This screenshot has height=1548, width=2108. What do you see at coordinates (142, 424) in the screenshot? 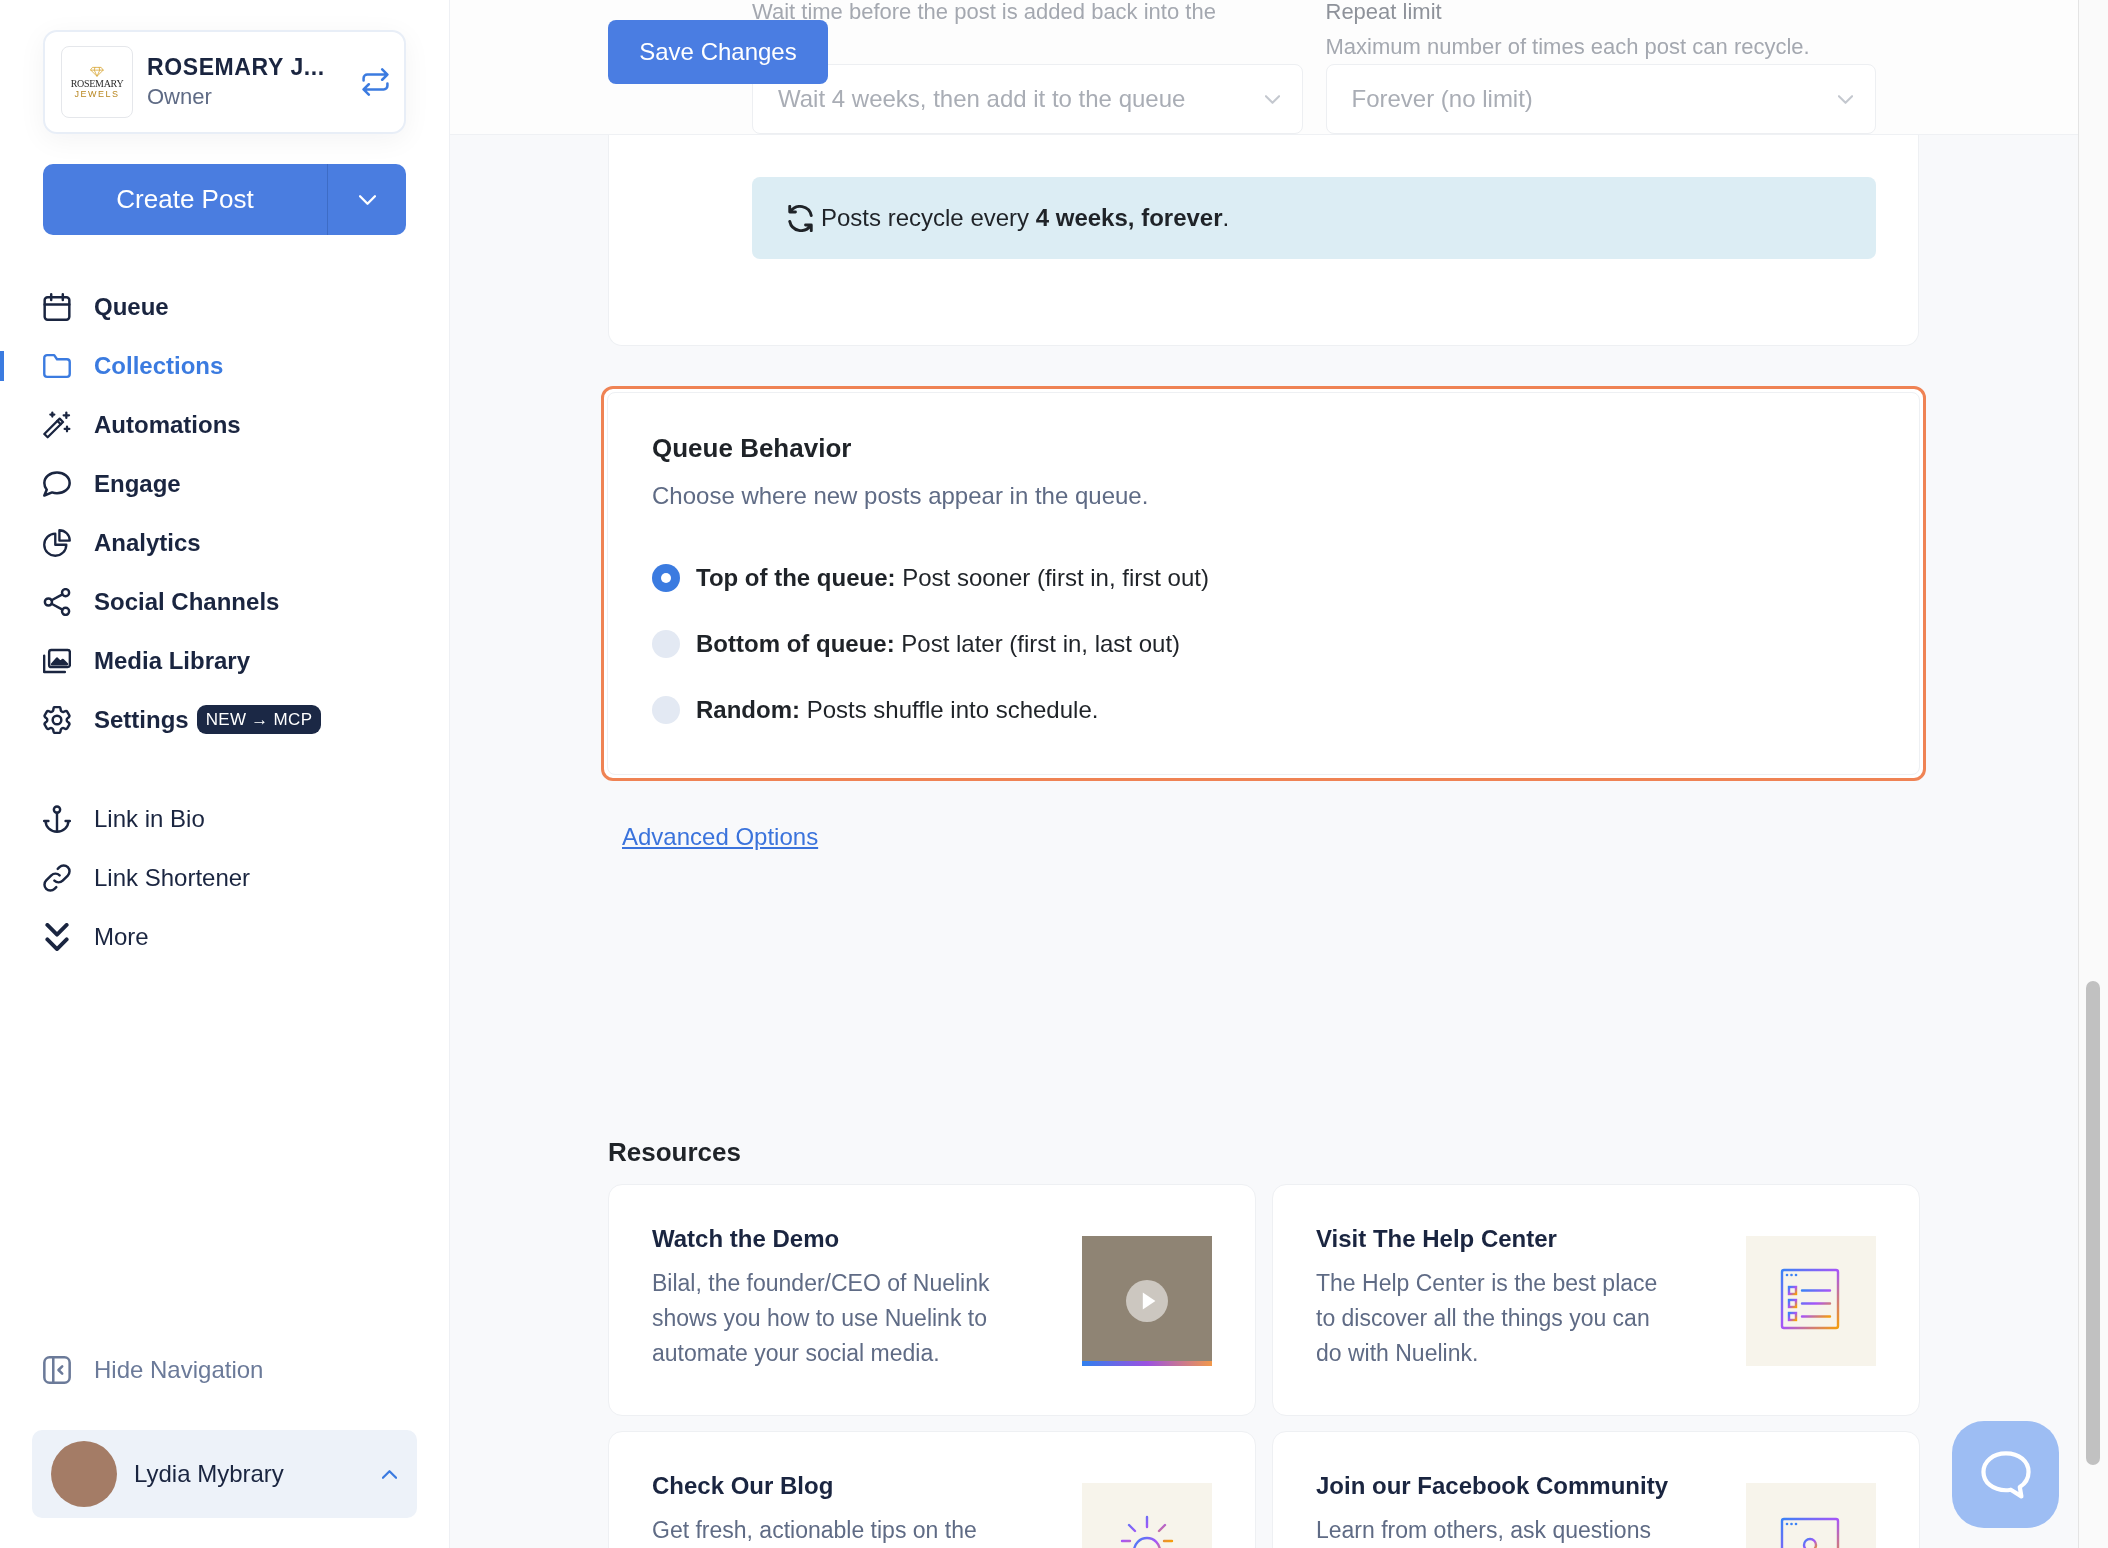
I see `nav-link: Automations` at bounding box center [142, 424].